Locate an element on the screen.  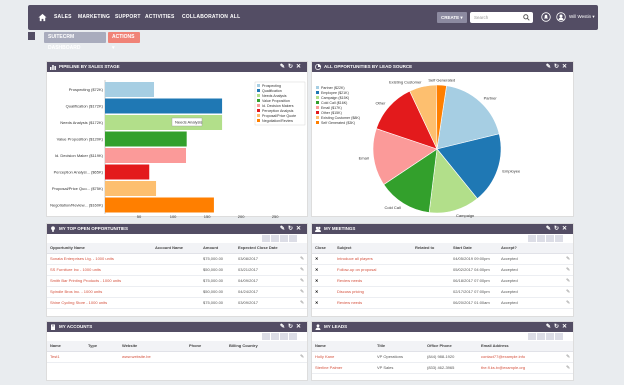
column-header: Email Address is located at coordinates (520, 346).